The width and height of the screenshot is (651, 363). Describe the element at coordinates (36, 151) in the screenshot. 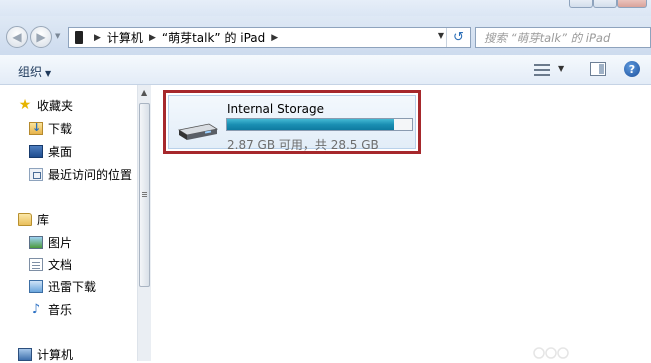

I see `desktop-icon` at that location.